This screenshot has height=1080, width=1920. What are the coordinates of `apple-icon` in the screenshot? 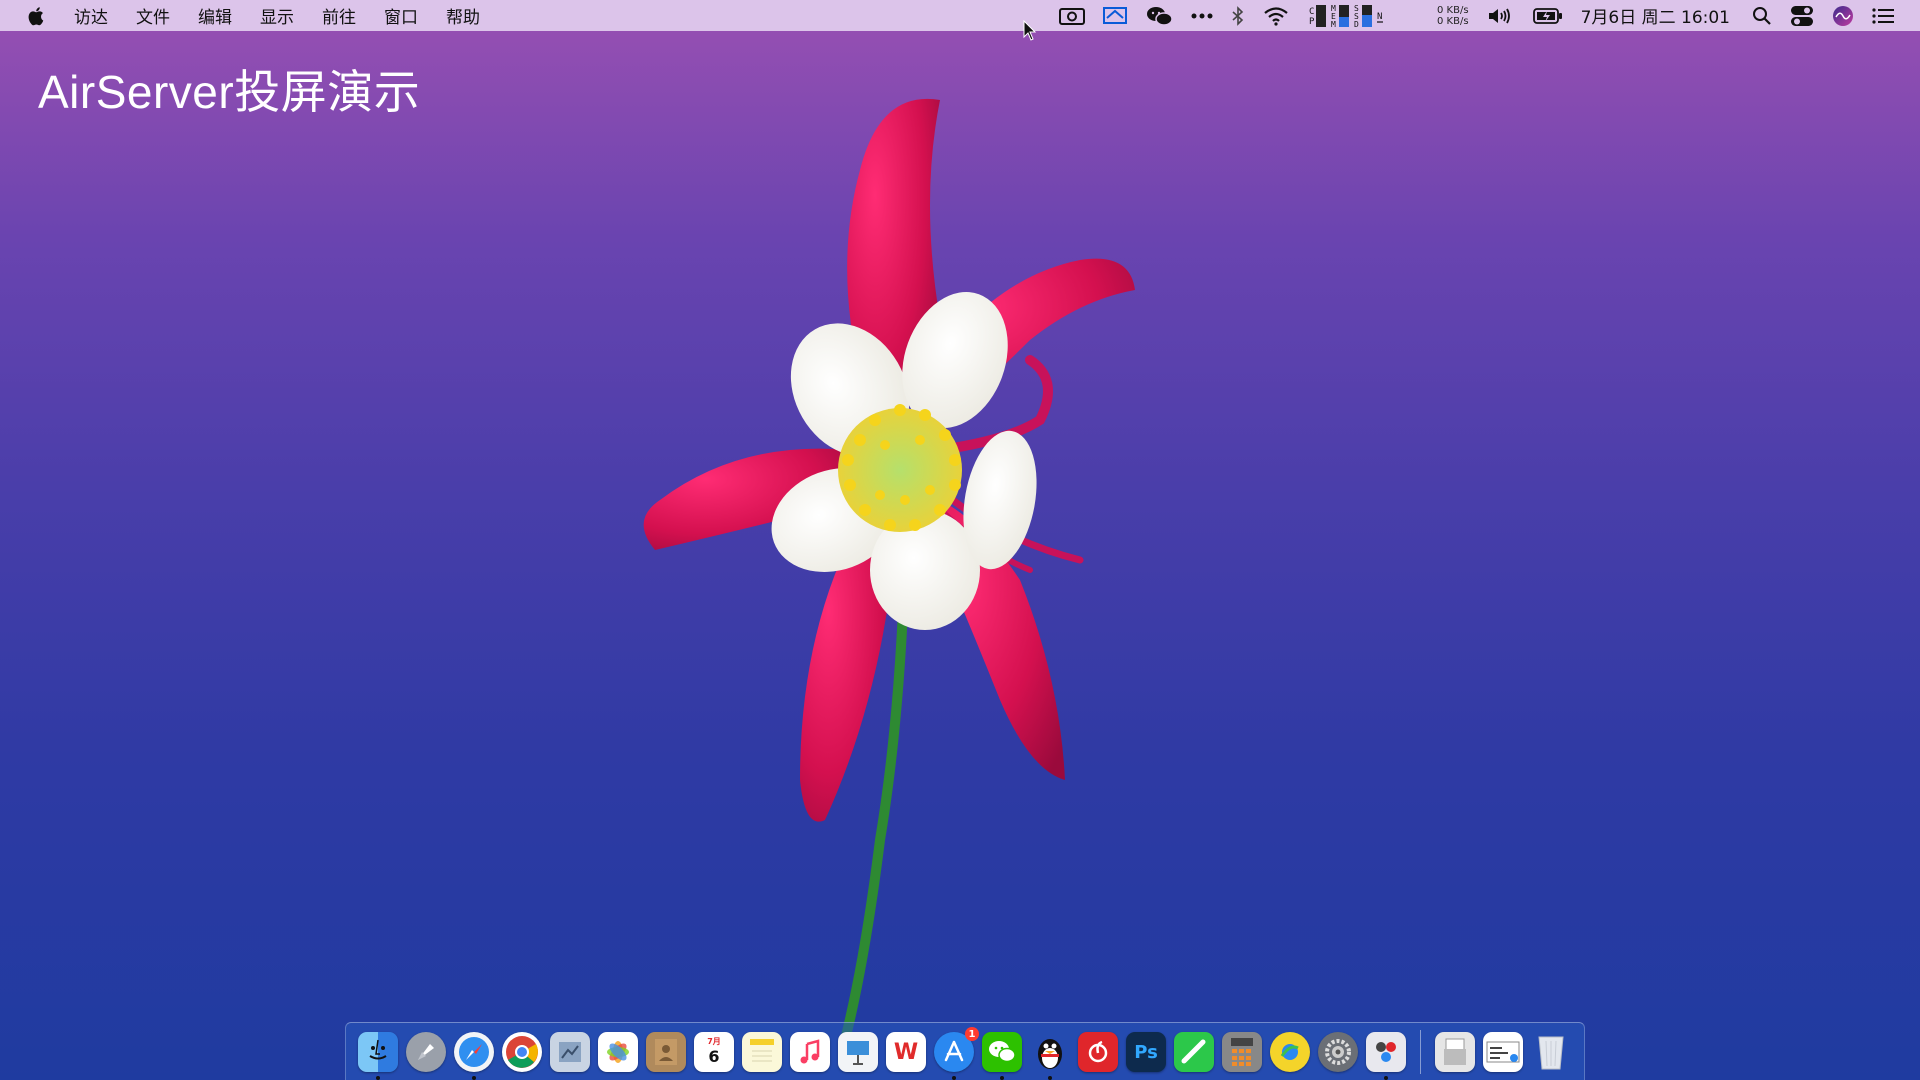 It's located at (37, 16).